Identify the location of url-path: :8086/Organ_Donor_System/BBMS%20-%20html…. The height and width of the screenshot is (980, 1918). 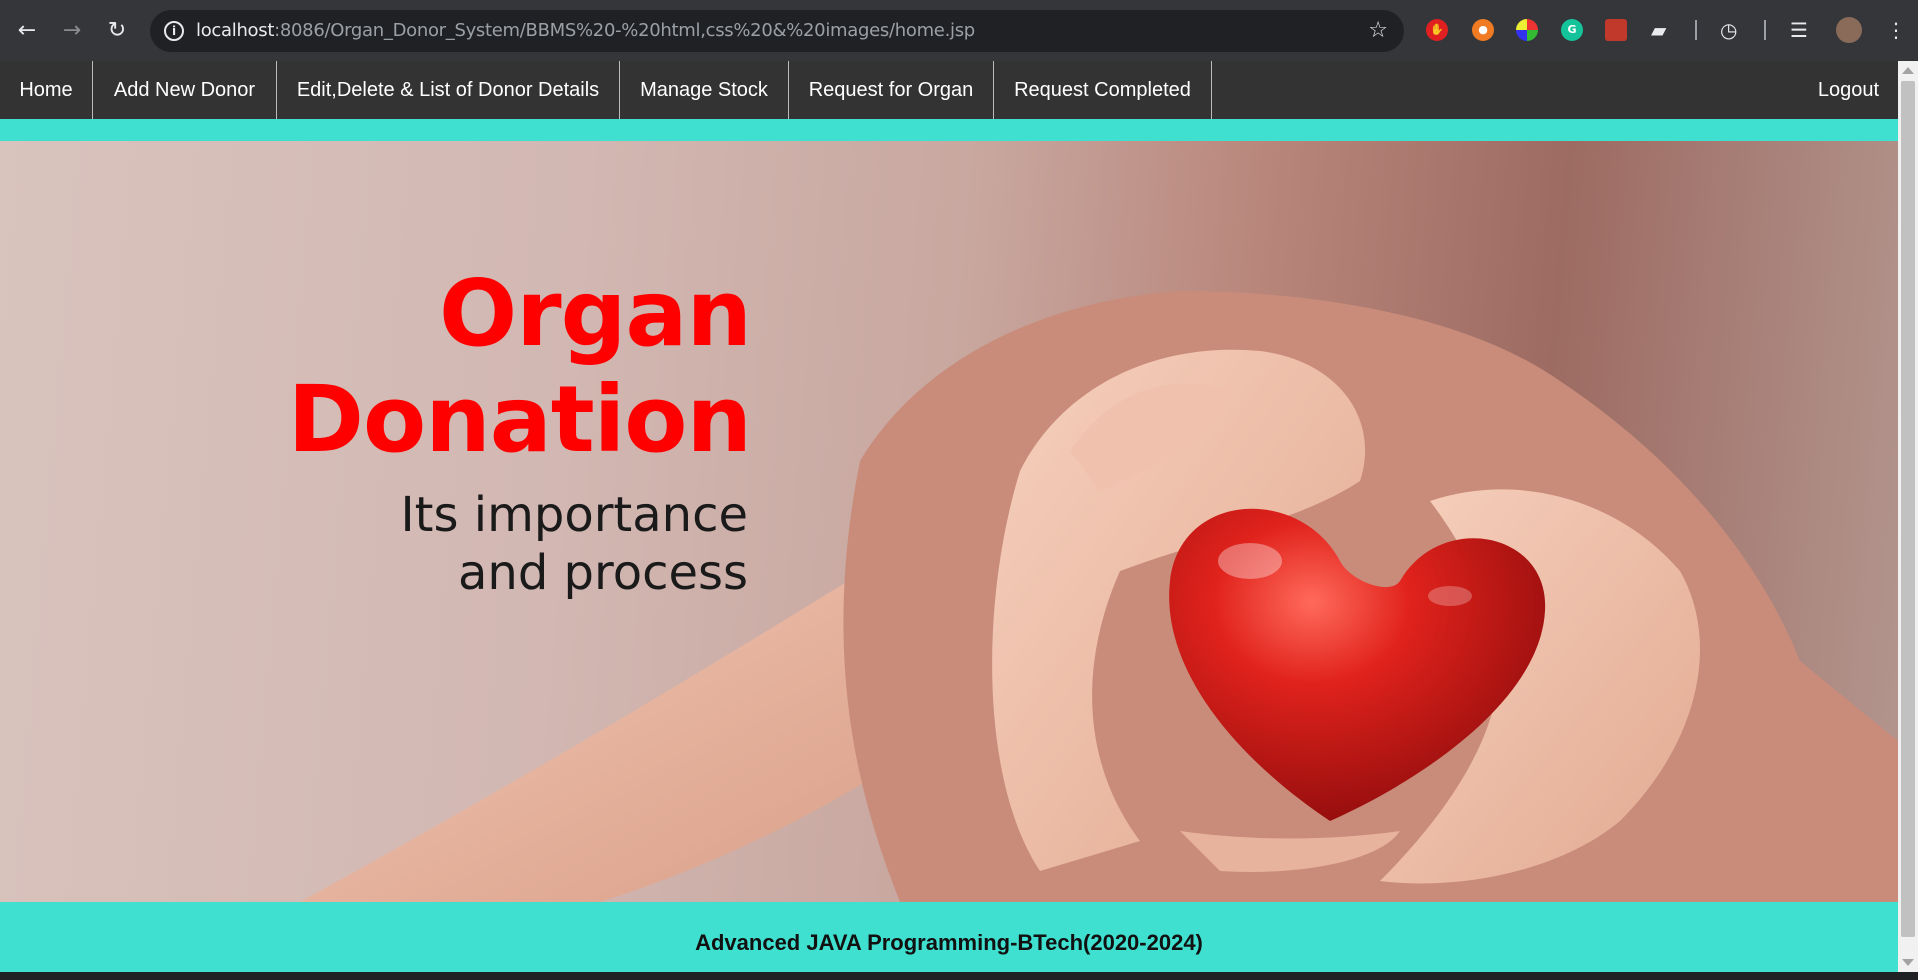
(624, 30).